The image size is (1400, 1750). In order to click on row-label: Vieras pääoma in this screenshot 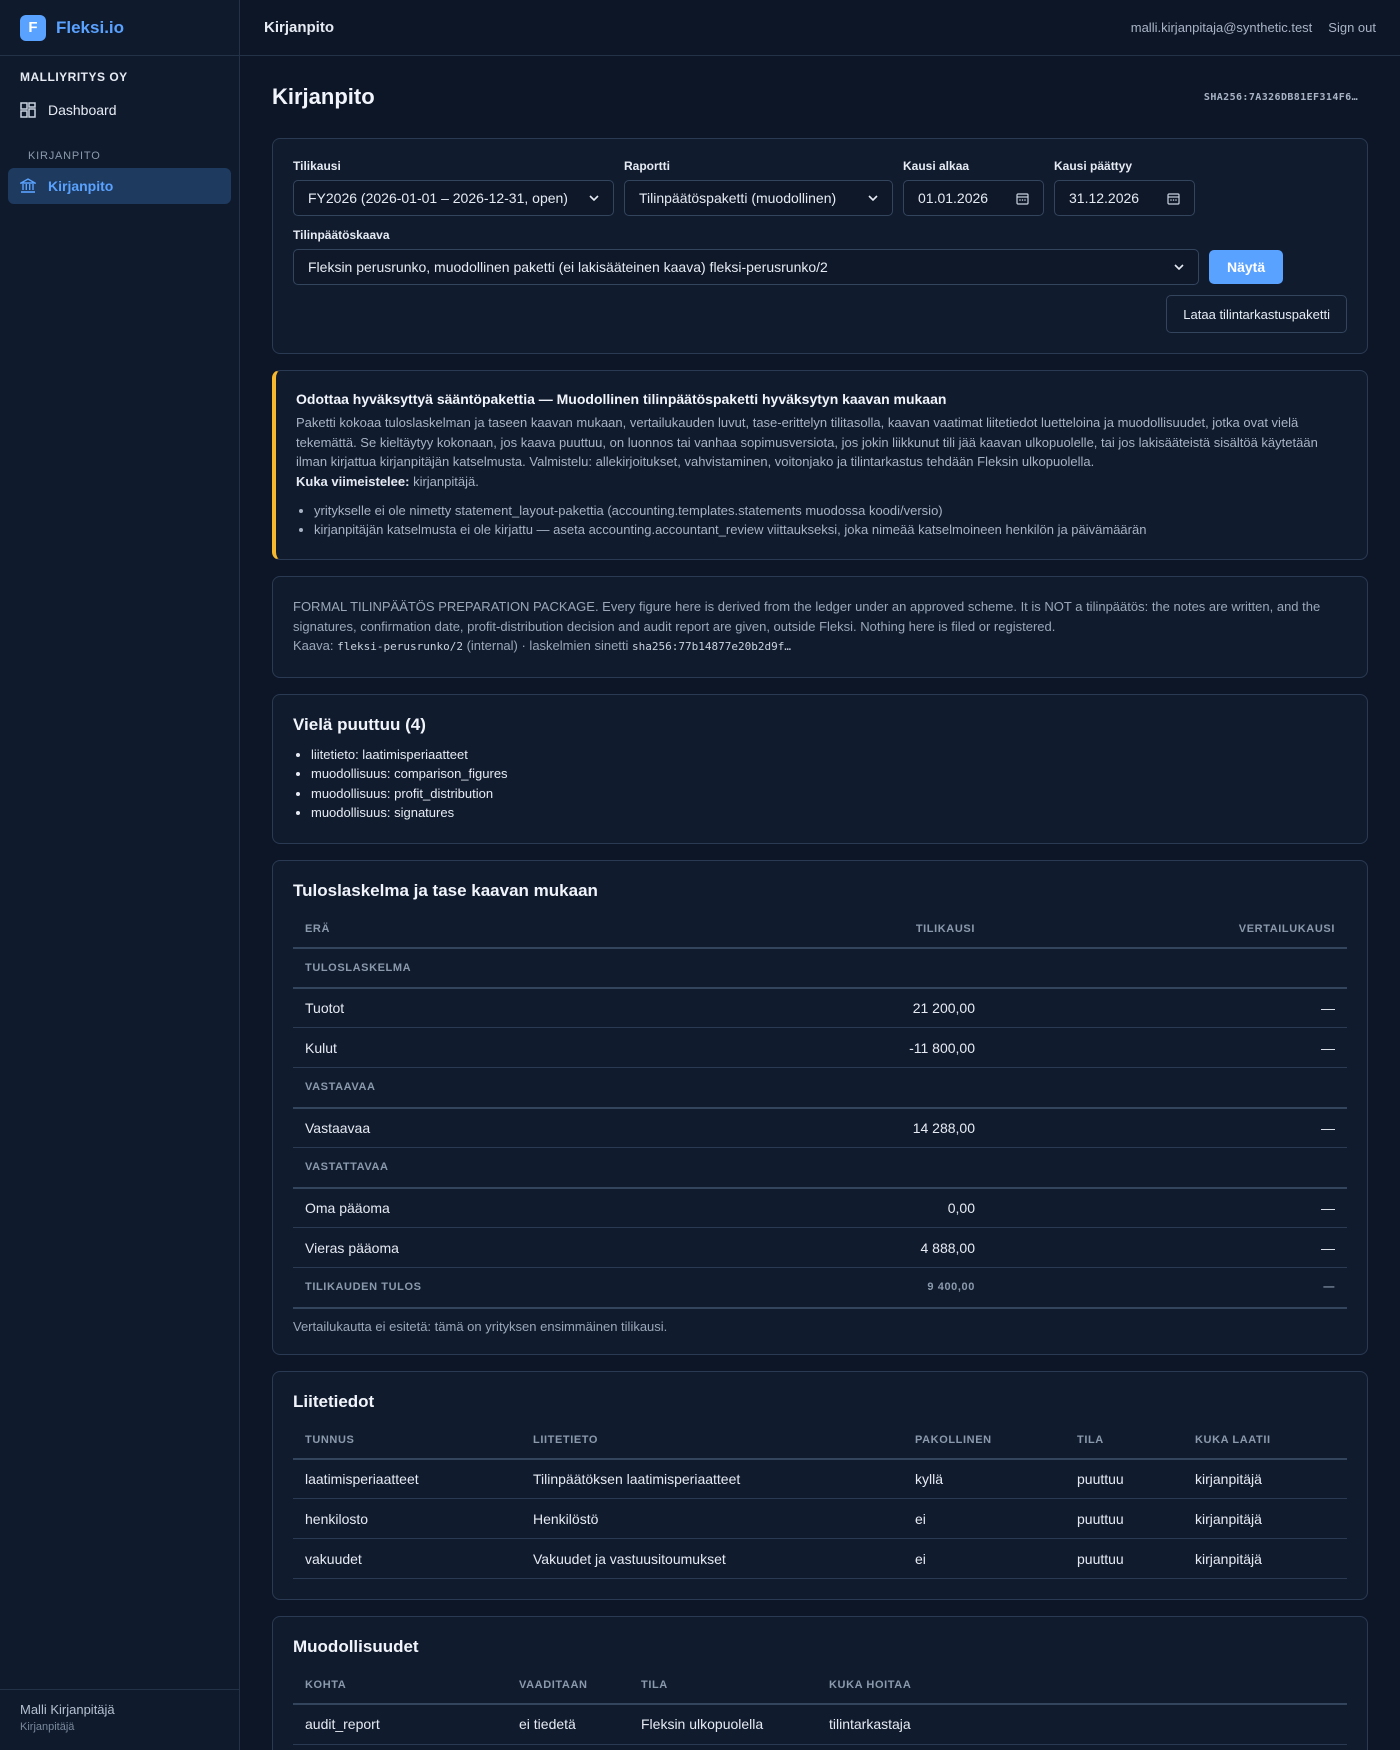, I will do `click(530, 1247)`.